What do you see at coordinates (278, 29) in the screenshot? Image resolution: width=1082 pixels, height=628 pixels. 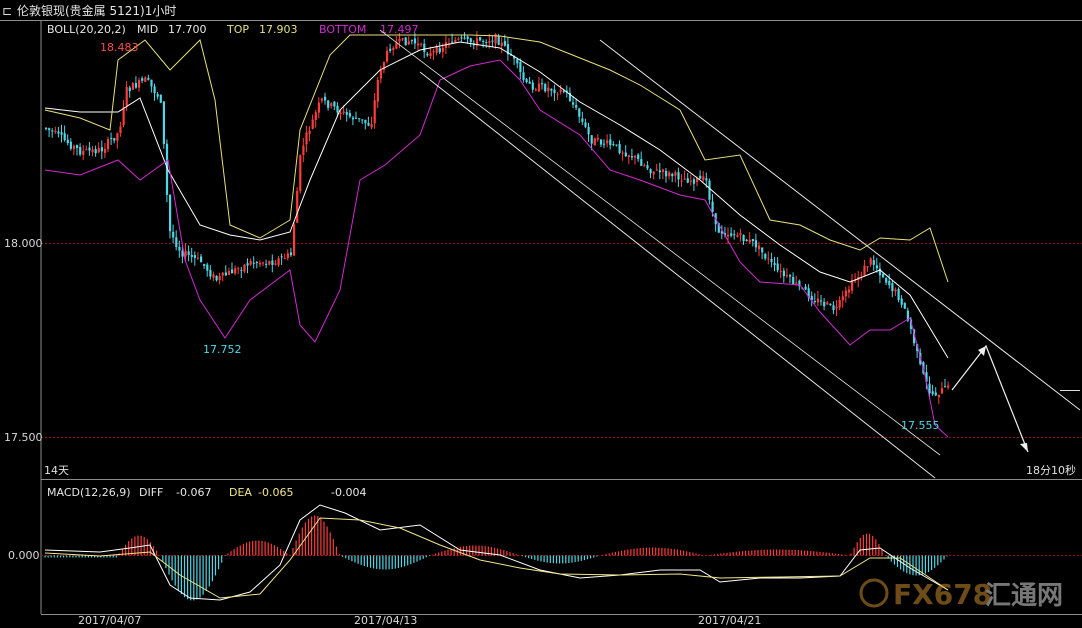 I see `top-value: 17.903` at bounding box center [278, 29].